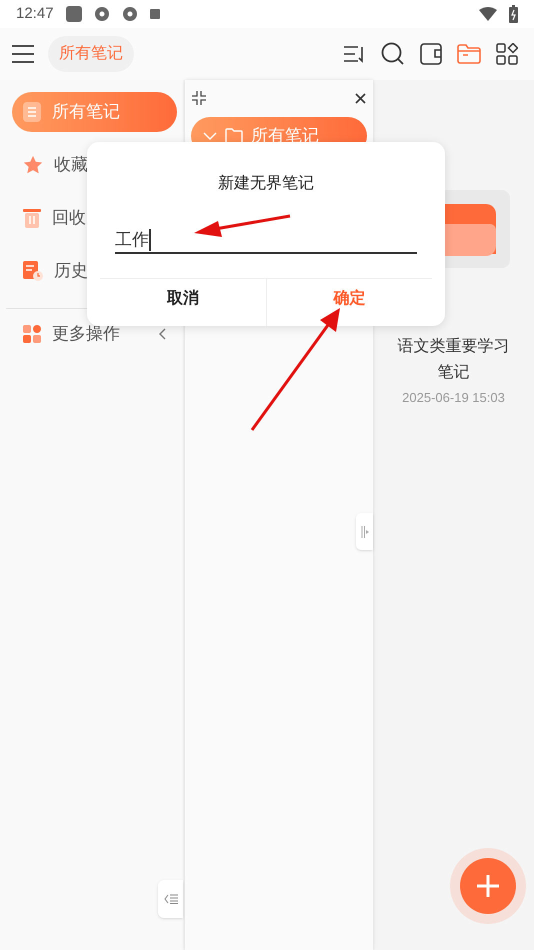  I want to click on dialog-title: 新建无界笔记, so click(266, 184).